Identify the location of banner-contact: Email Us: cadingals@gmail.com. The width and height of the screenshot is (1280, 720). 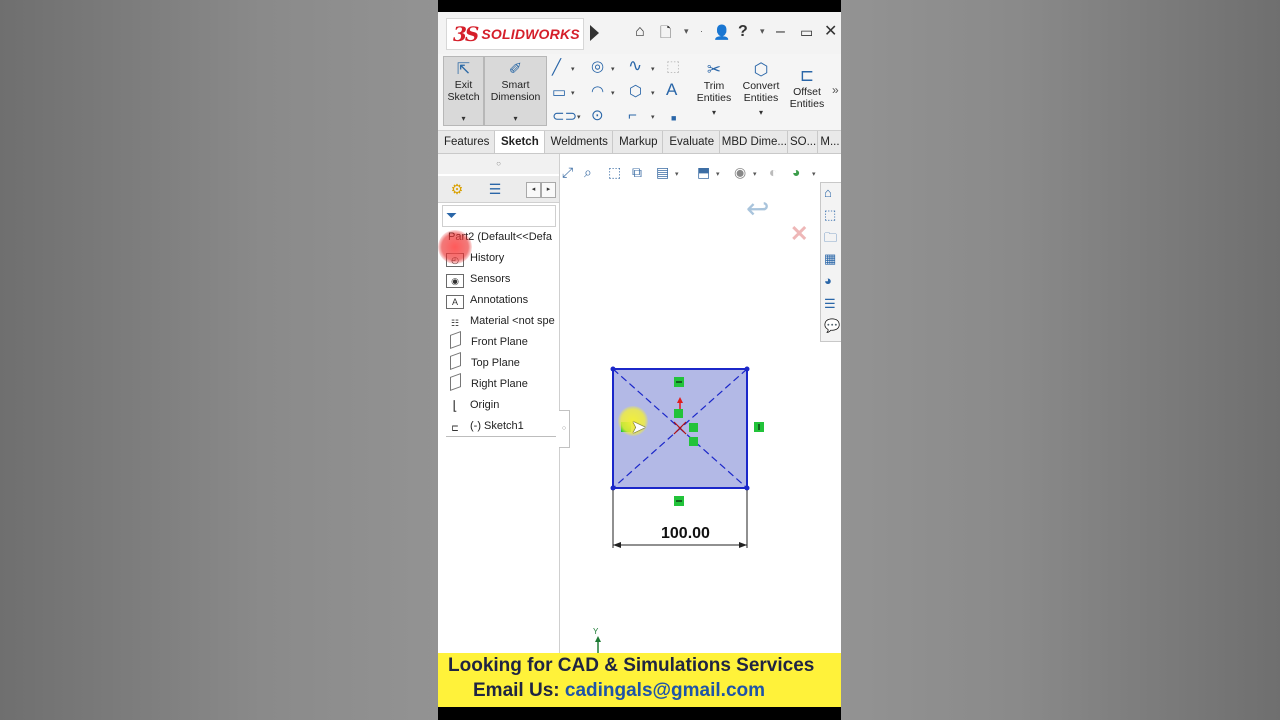
(619, 691).